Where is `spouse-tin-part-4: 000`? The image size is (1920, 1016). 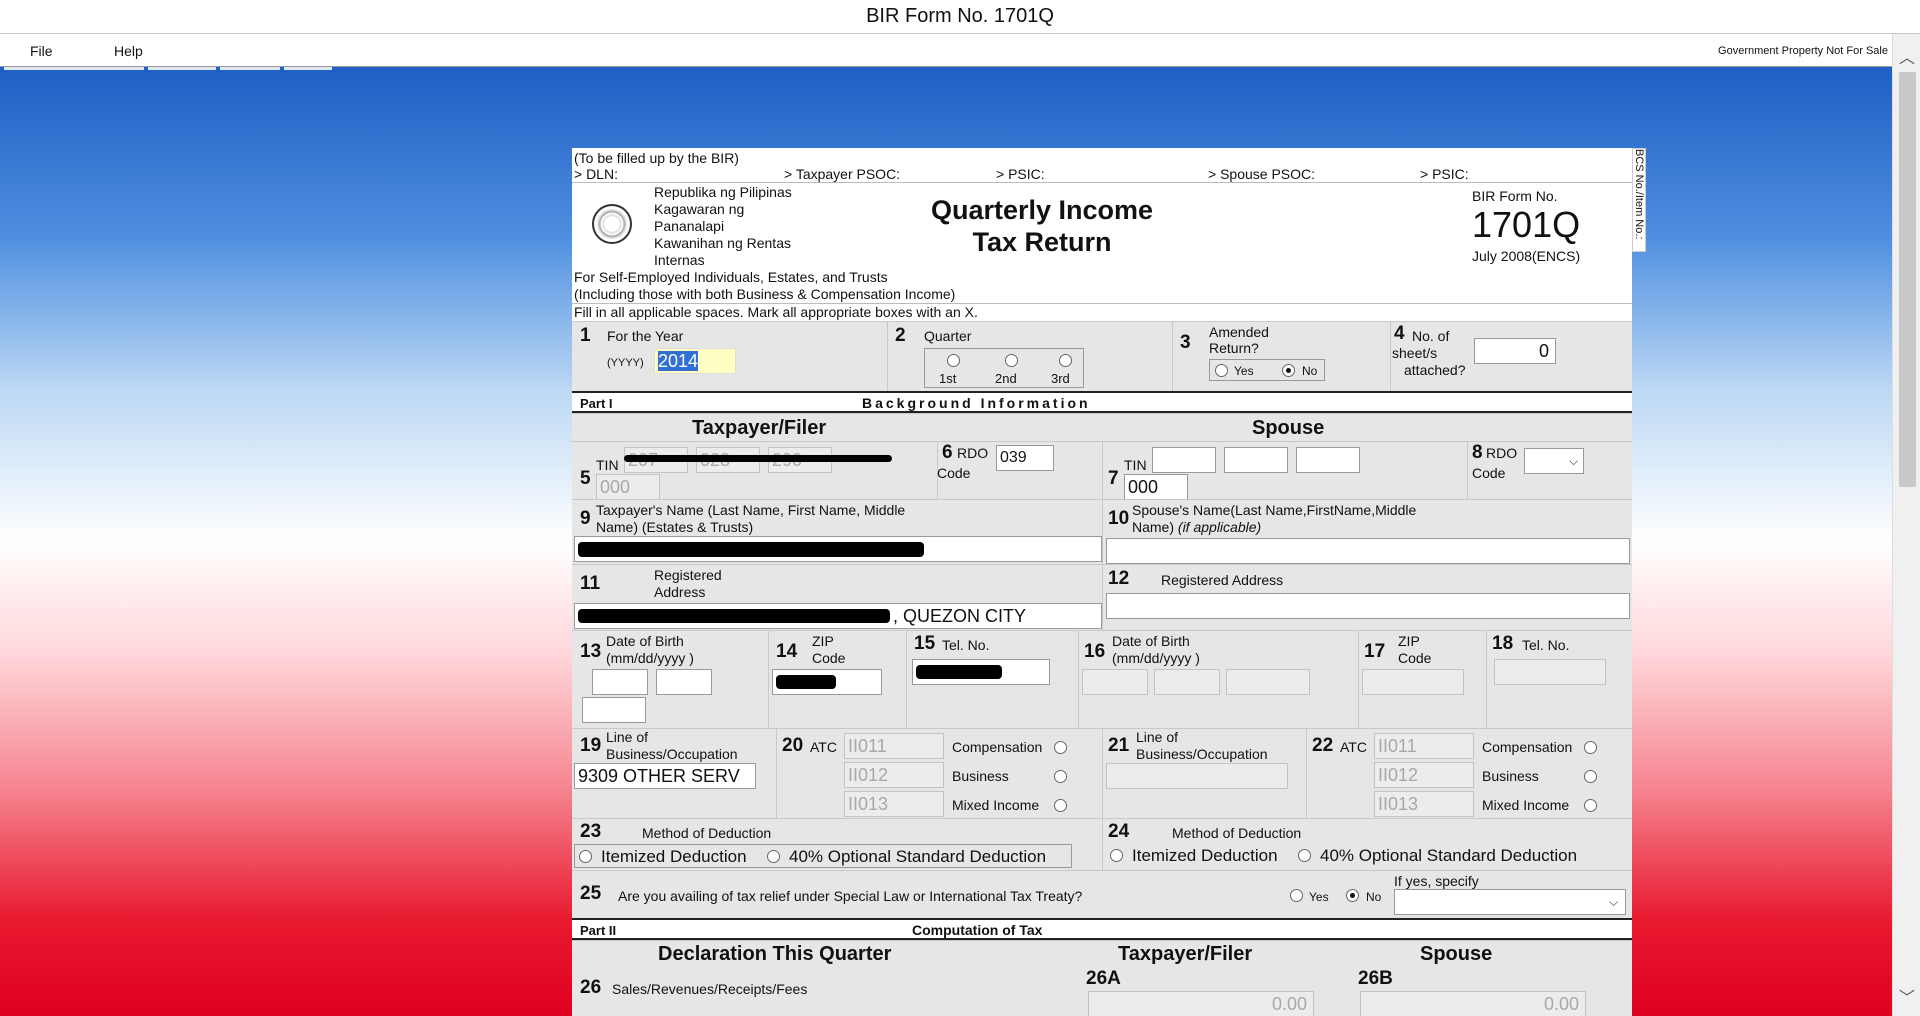
spouse-tin-part-4: 000 is located at coordinates (1156, 487).